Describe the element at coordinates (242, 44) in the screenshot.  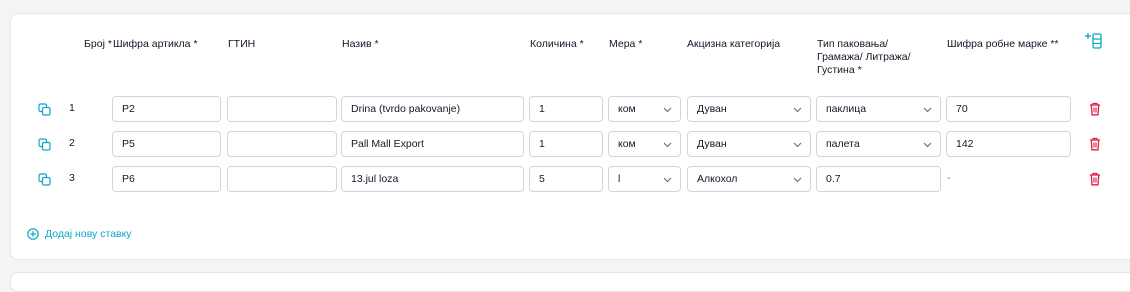
I see `header-gtin: ГТИН` at that location.